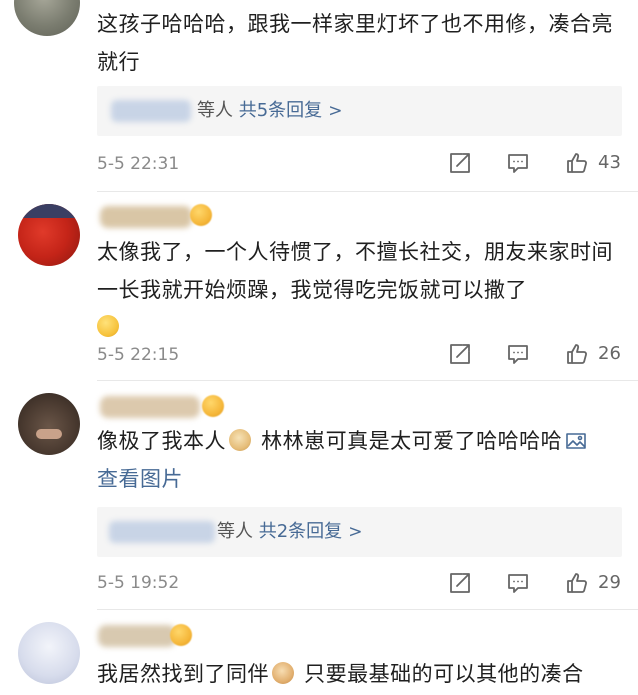 The width and height of the screenshot is (638, 695). I want to click on comment-timestamp: 5-5 22:31, so click(138, 164).